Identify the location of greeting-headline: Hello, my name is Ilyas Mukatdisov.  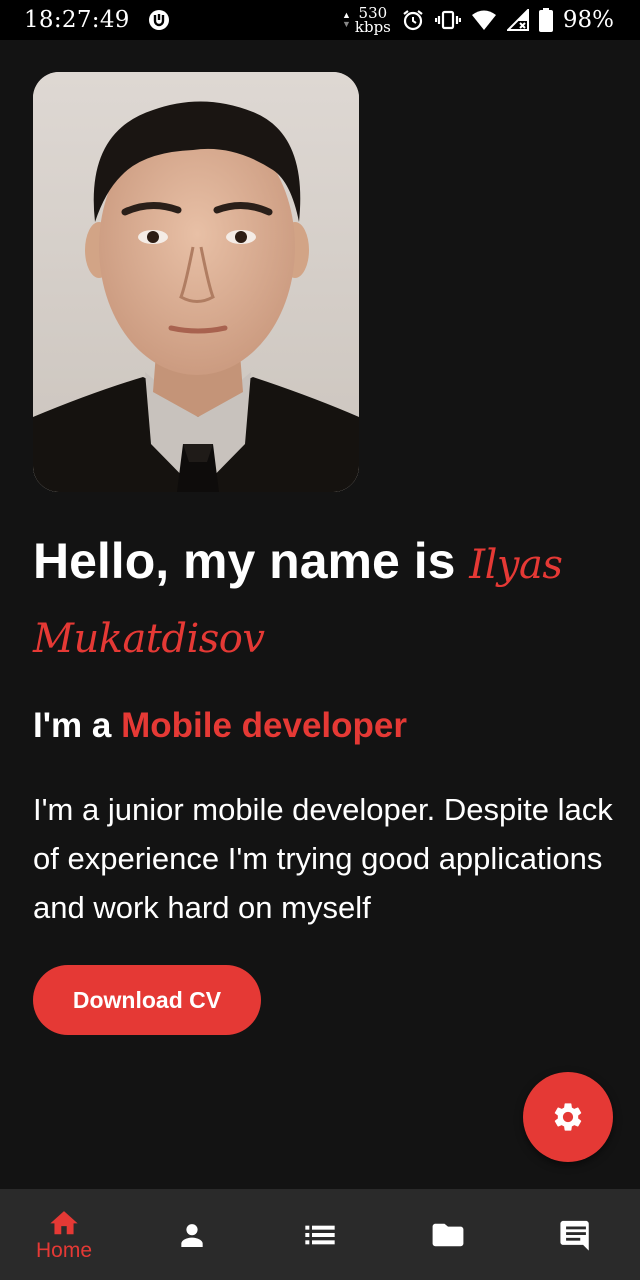
(323, 600).